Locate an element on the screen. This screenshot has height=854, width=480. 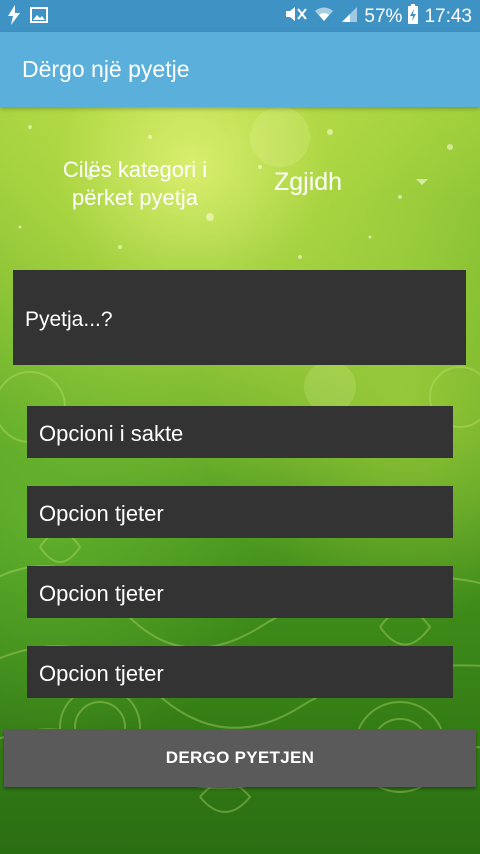
flash-icon is located at coordinates (14, 18).